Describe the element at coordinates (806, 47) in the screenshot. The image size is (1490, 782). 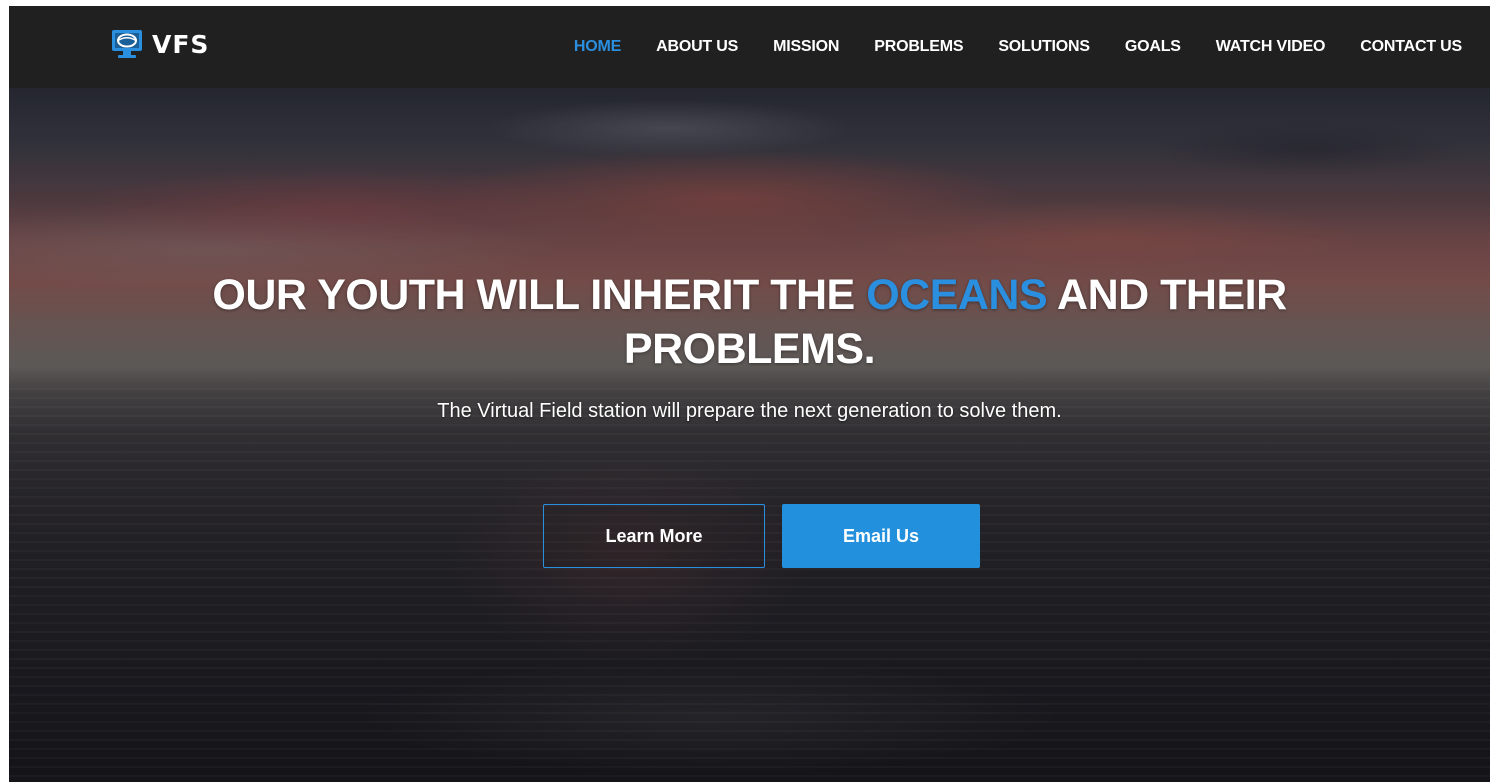
I see `nav-mission: MISSION` at that location.